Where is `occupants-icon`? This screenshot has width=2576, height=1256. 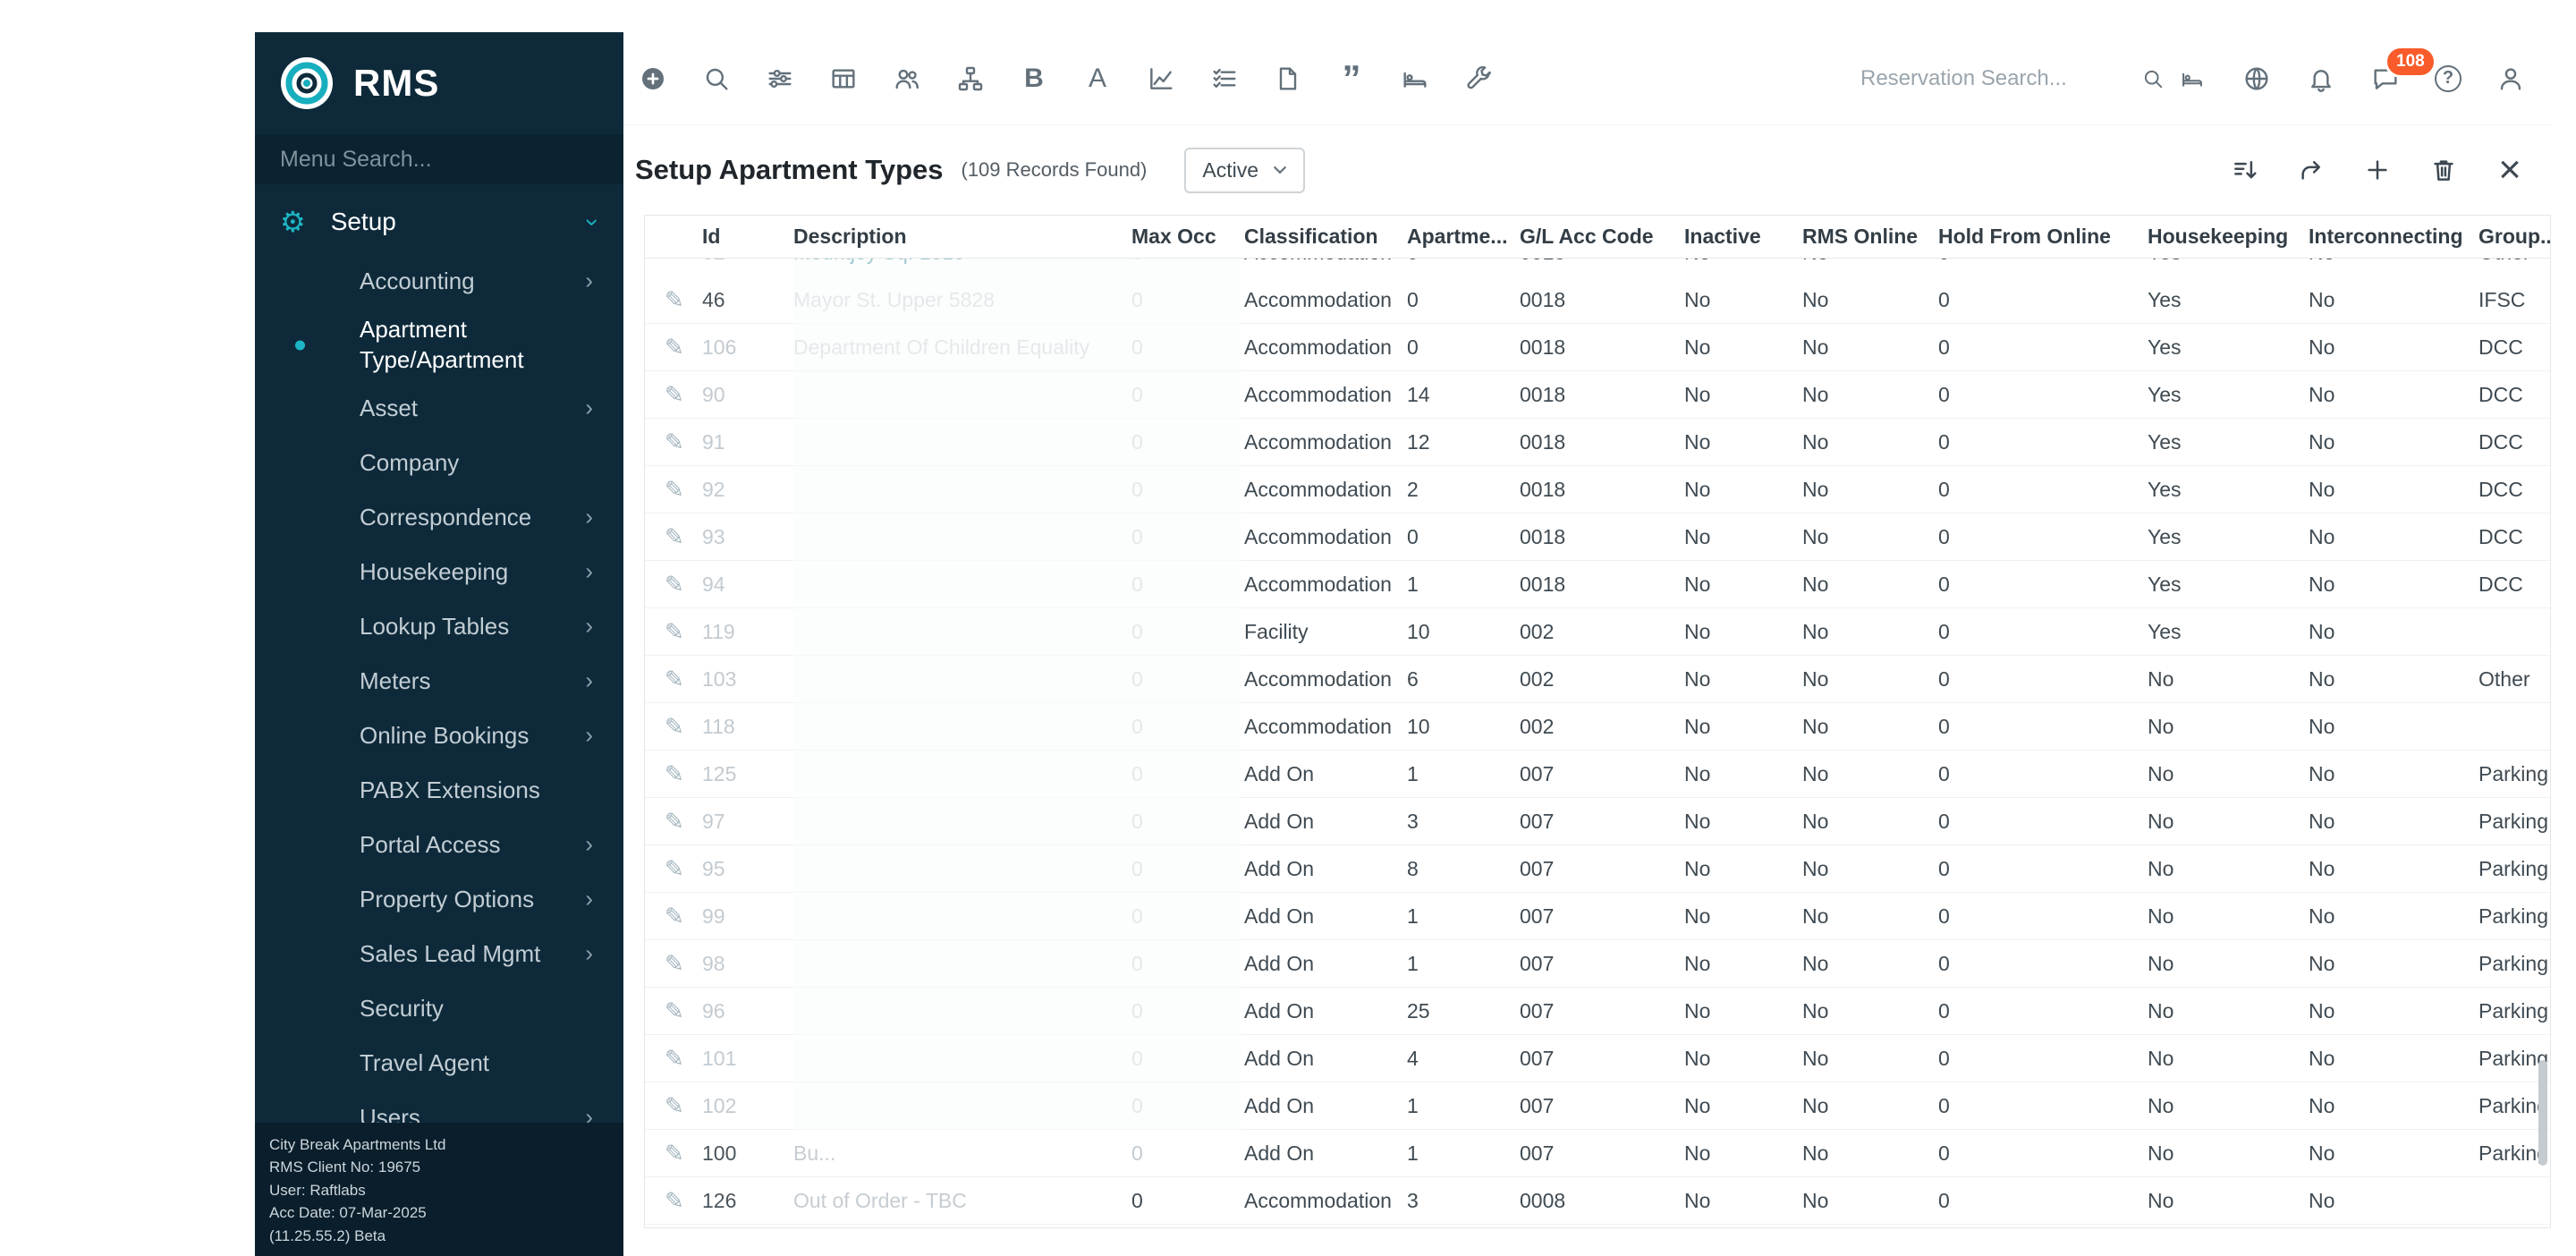 occupants-icon is located at coordinates (907, 79).